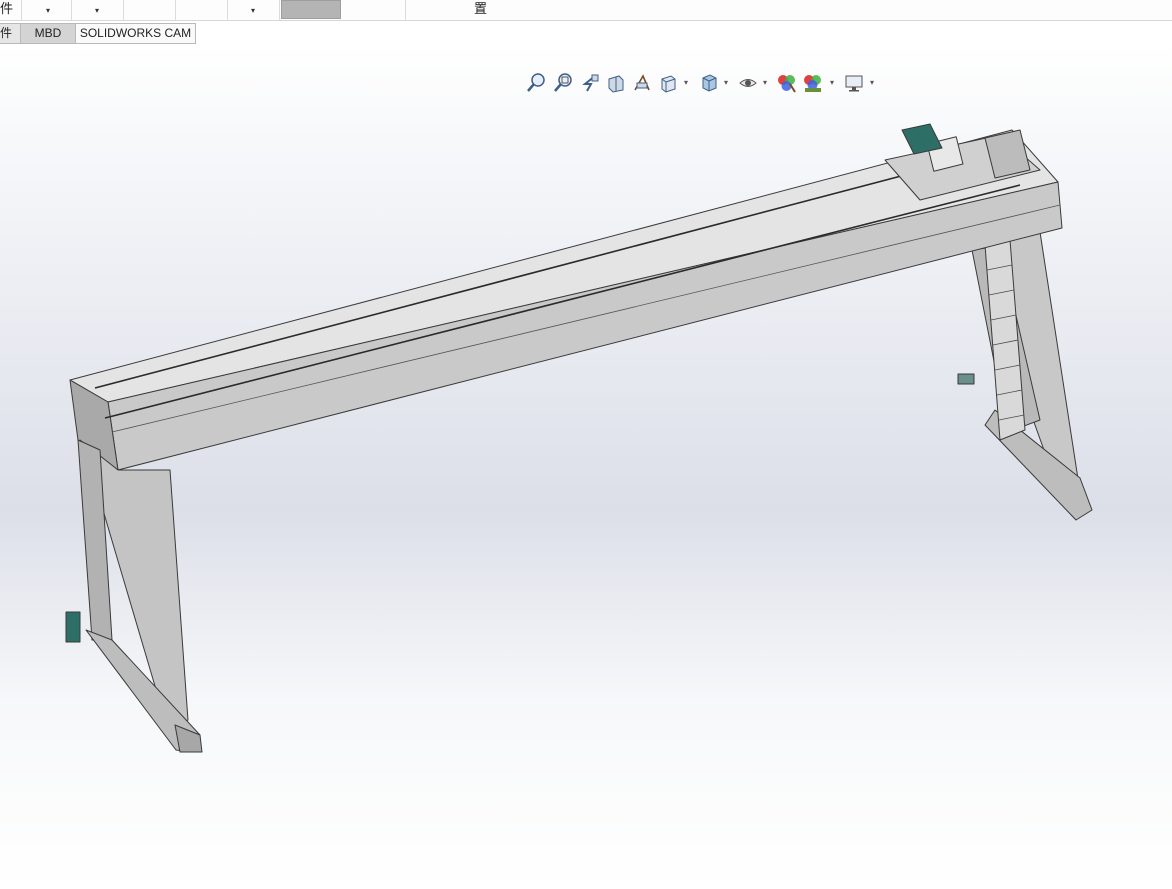 Image resolution: width=1172 pixels, height=889 pixels. Describe the element at coordinates (563, 83) in the screenshot. I see `zoom-to-area-icon` at that location.